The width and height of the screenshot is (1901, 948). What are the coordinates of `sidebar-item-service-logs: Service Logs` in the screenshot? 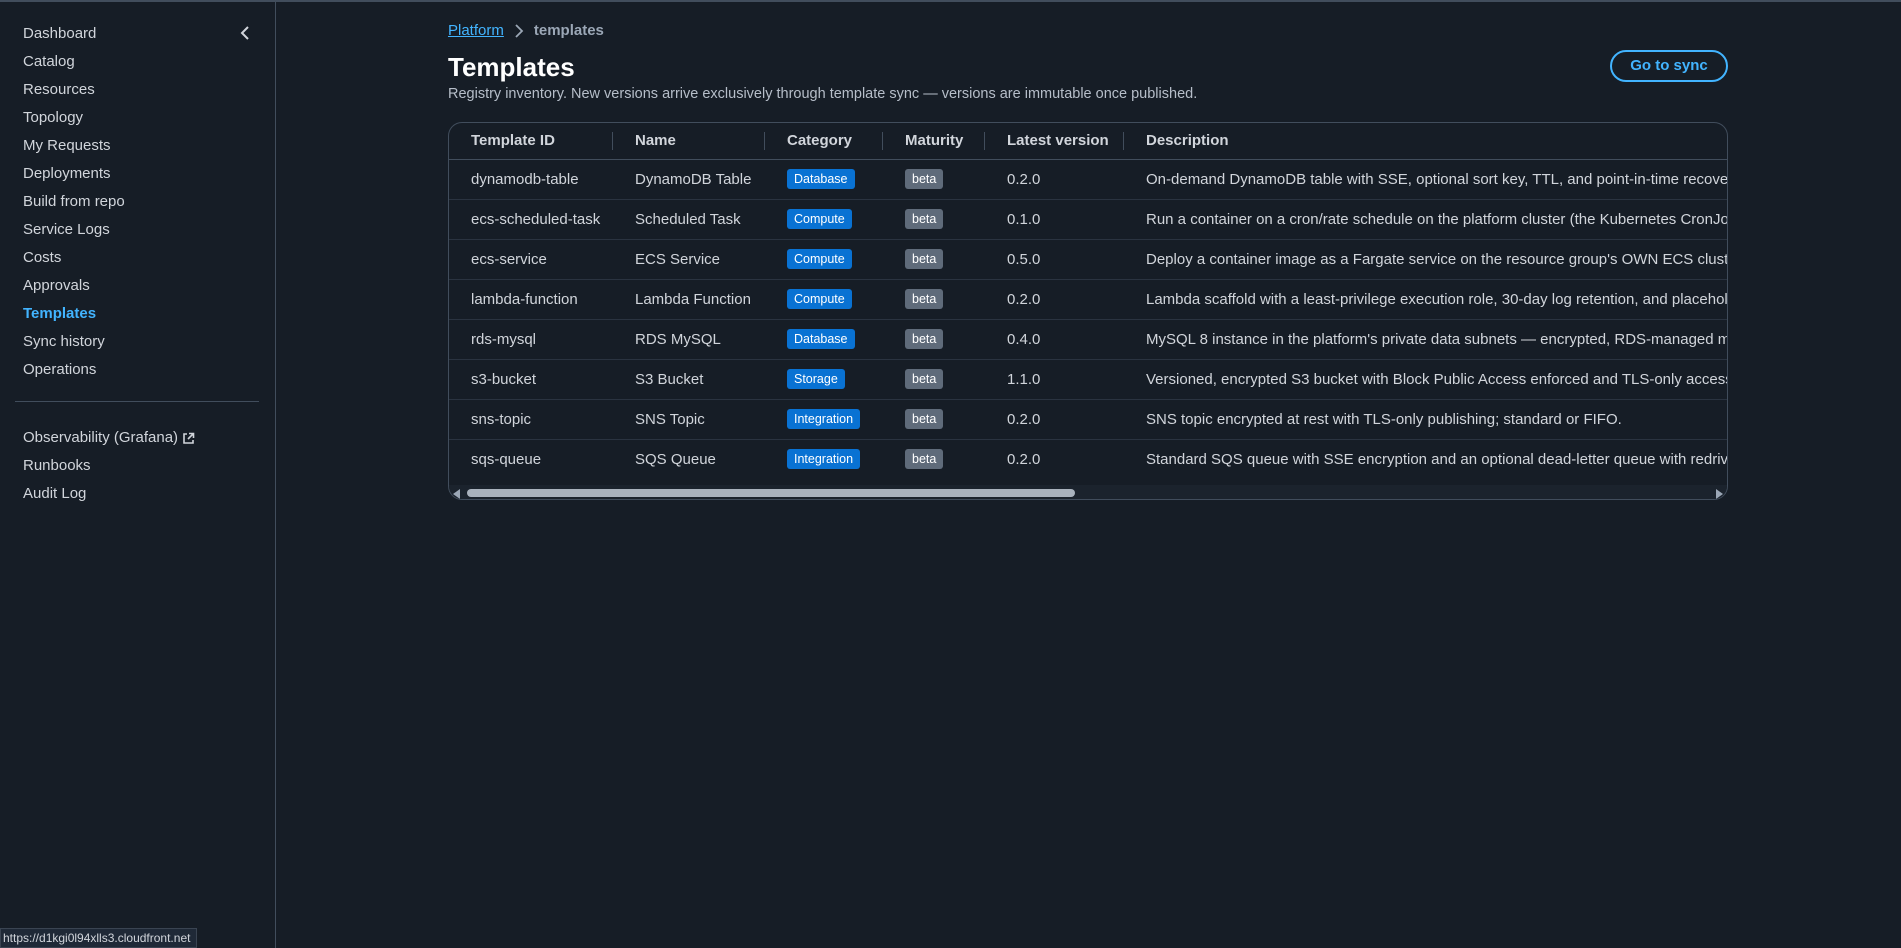 It's located at (74, 230).